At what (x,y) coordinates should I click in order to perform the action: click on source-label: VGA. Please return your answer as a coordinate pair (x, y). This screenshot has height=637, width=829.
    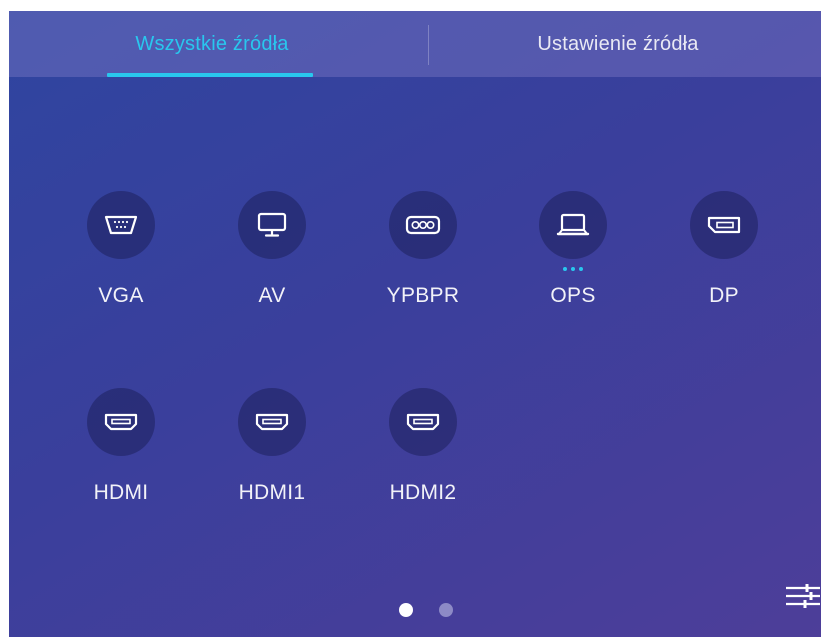
    Looking at the image, I should click on (121, 295).